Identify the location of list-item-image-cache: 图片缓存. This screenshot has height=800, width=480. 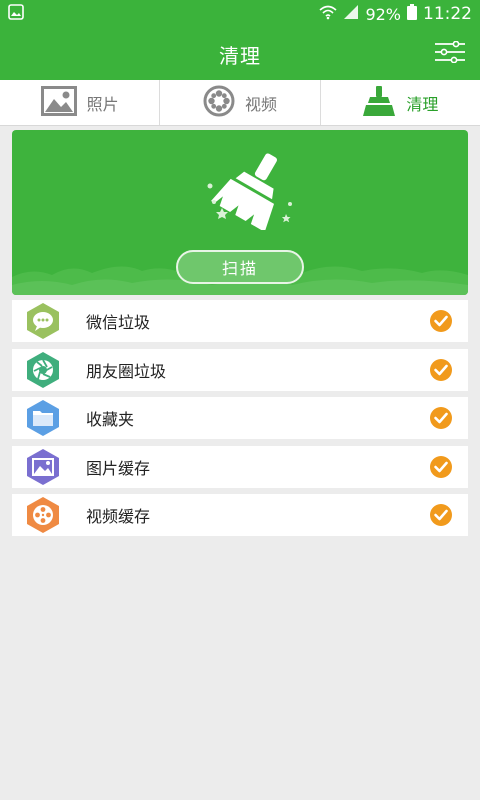
(240, 466).